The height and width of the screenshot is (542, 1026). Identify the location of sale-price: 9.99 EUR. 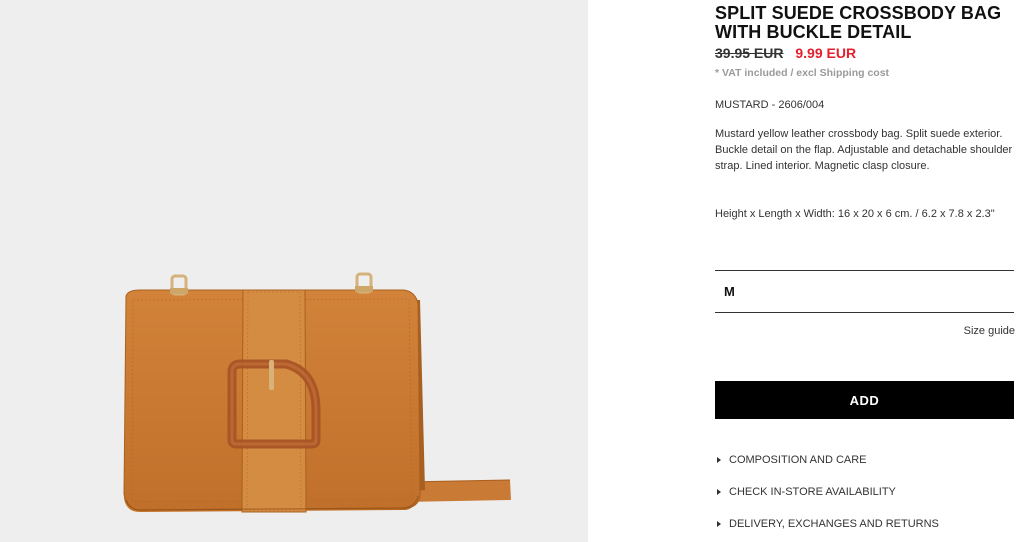
(826, 53).